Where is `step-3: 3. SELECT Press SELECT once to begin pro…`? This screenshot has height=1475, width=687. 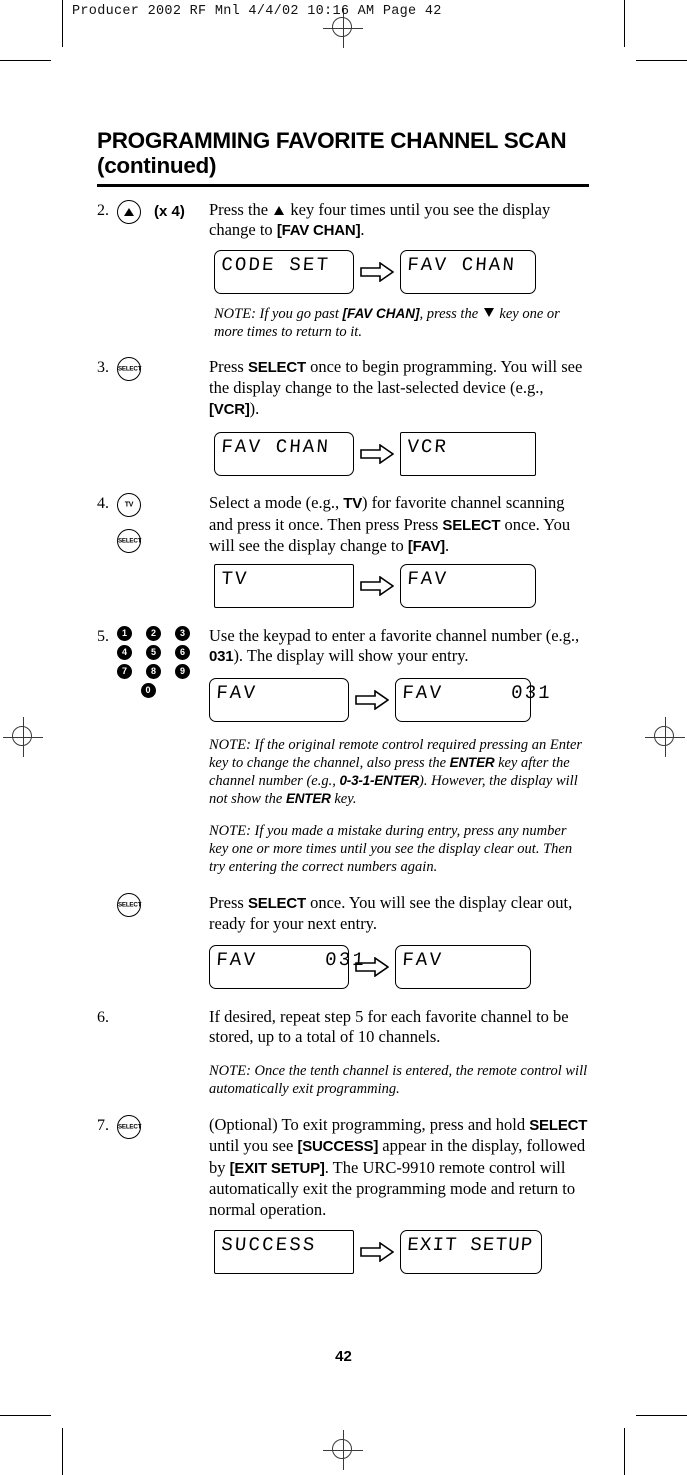 step-3: 3. SELECT Press SELECT once to begin pro… is located at coordinates (343, 388).